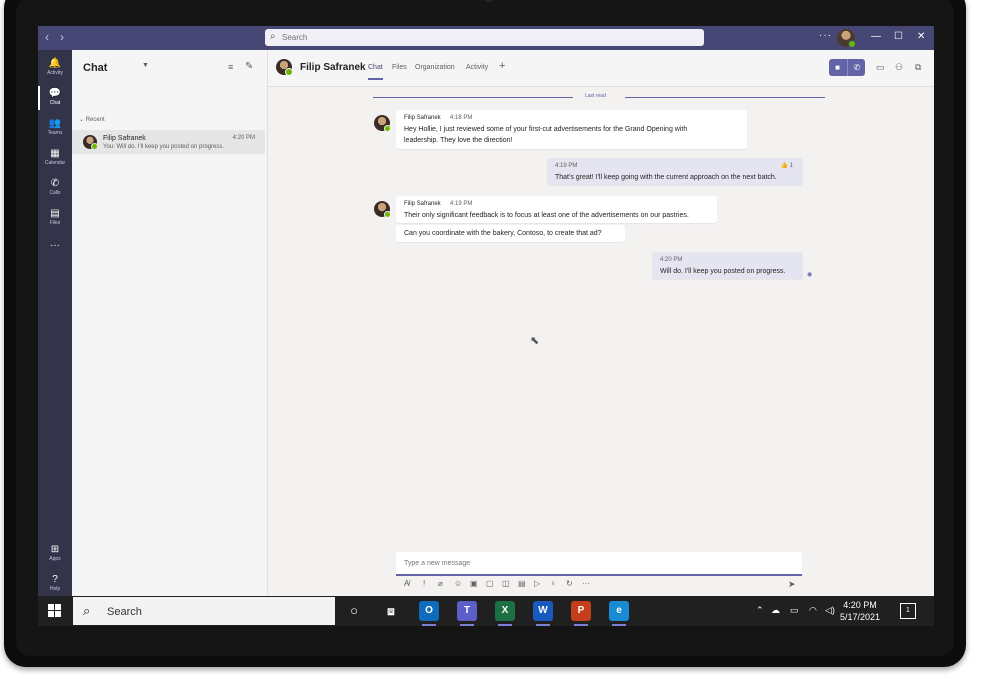 The height and width of the screenshot is (675, 999). Describe the element at coordinates (55, 250) in the screenshot. I see `rail-item-more: ···` at that location.